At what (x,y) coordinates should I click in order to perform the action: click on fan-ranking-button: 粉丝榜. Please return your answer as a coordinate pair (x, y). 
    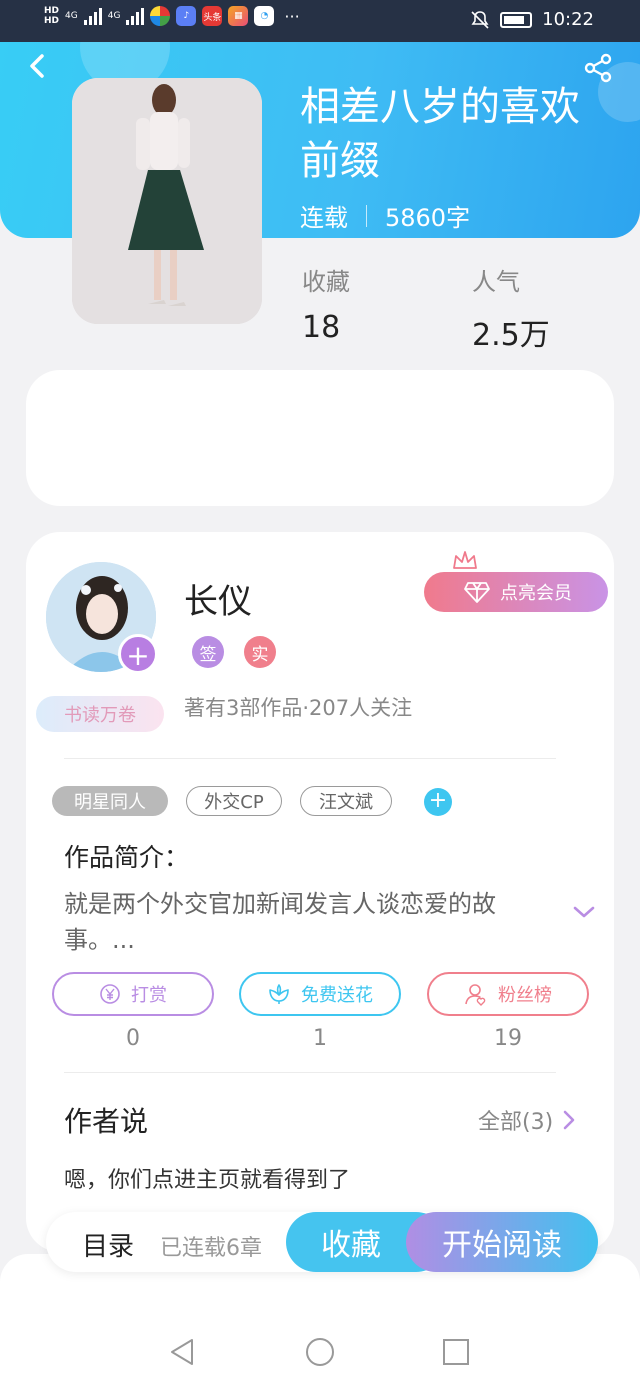
    Looking at the image, I should click on (508, 994).